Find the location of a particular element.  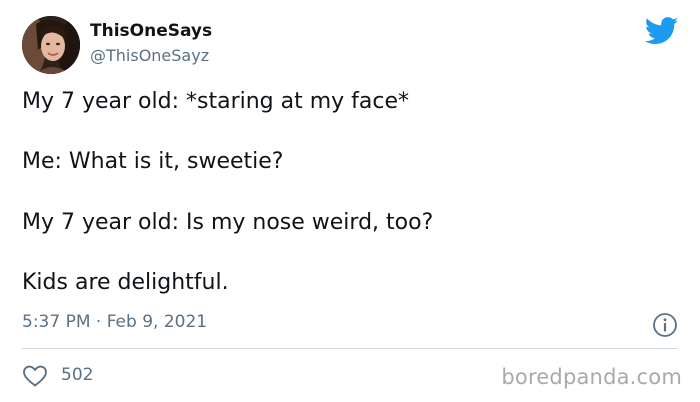

divider is located at coordinates (350, 348).